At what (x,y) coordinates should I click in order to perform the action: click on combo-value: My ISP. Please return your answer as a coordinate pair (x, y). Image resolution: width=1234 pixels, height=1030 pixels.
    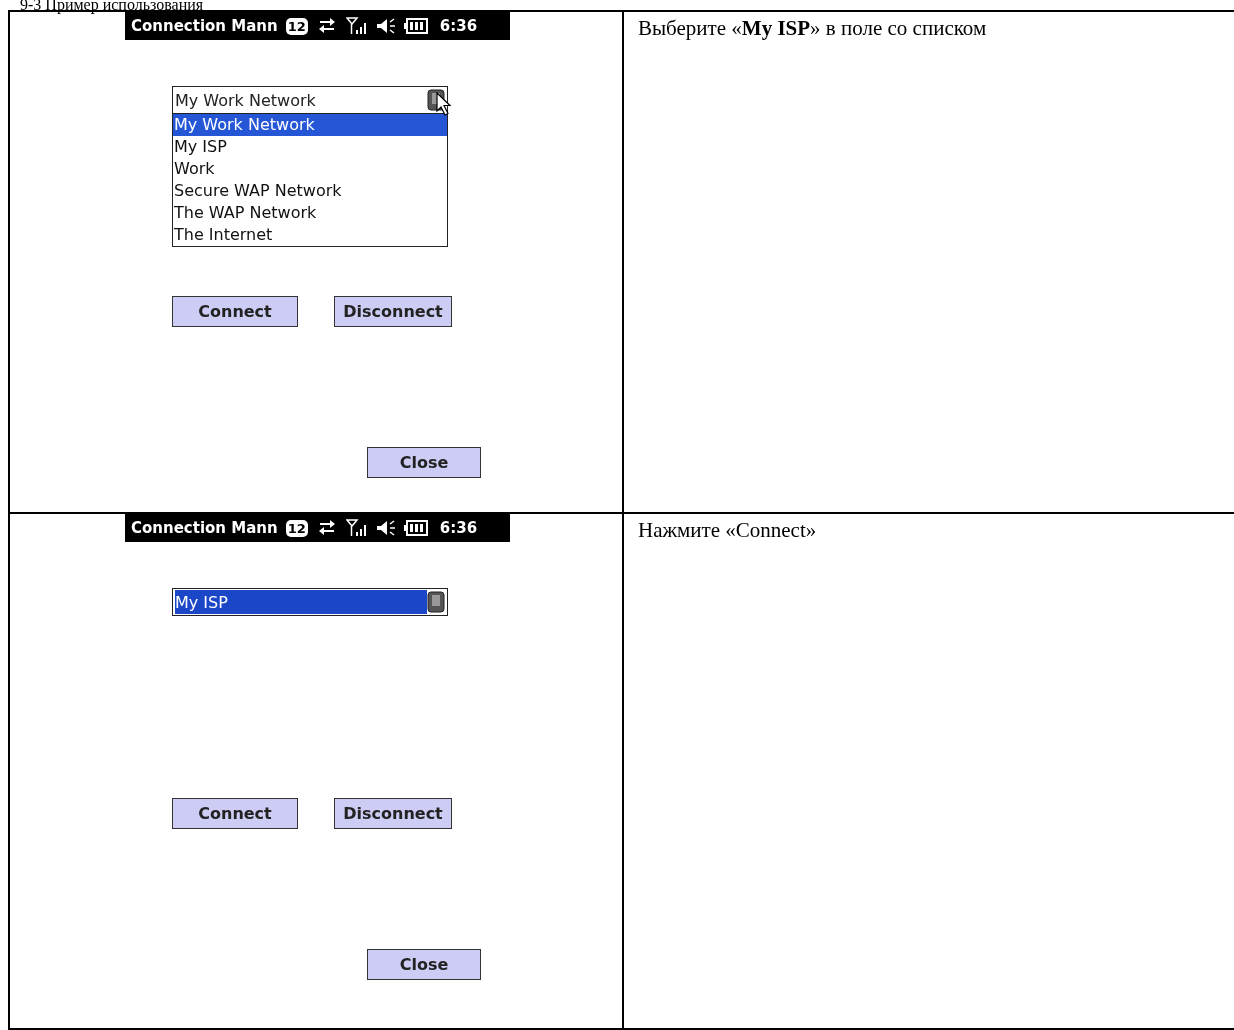
    Looking at the image, I should click on (301, 602).